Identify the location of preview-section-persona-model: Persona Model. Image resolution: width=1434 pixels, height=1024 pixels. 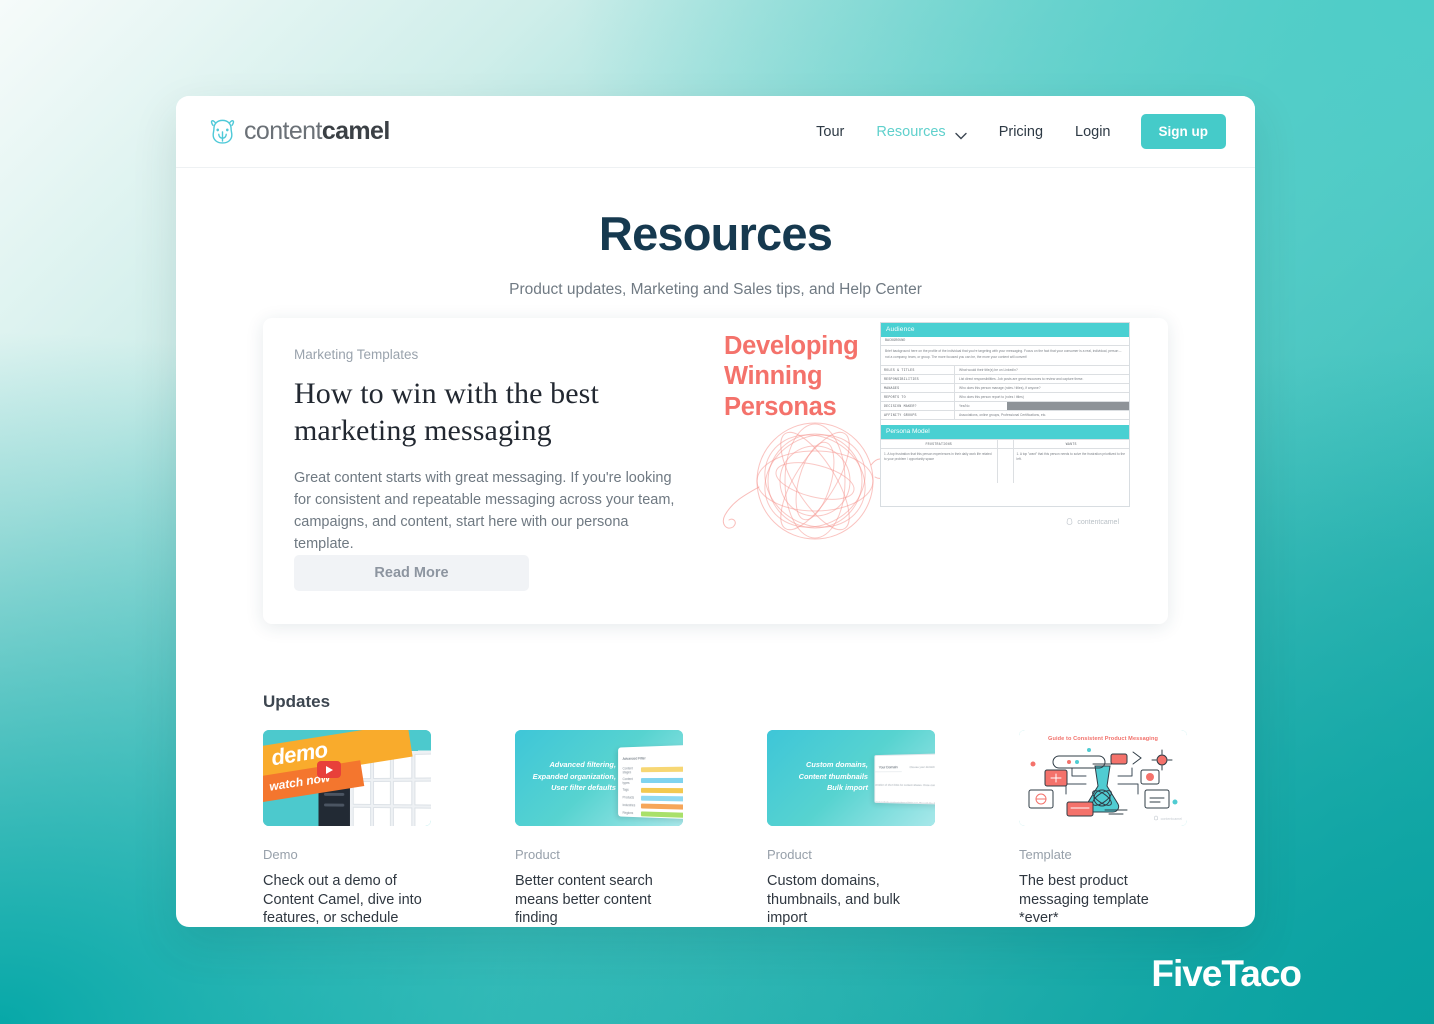
(1005, 431).